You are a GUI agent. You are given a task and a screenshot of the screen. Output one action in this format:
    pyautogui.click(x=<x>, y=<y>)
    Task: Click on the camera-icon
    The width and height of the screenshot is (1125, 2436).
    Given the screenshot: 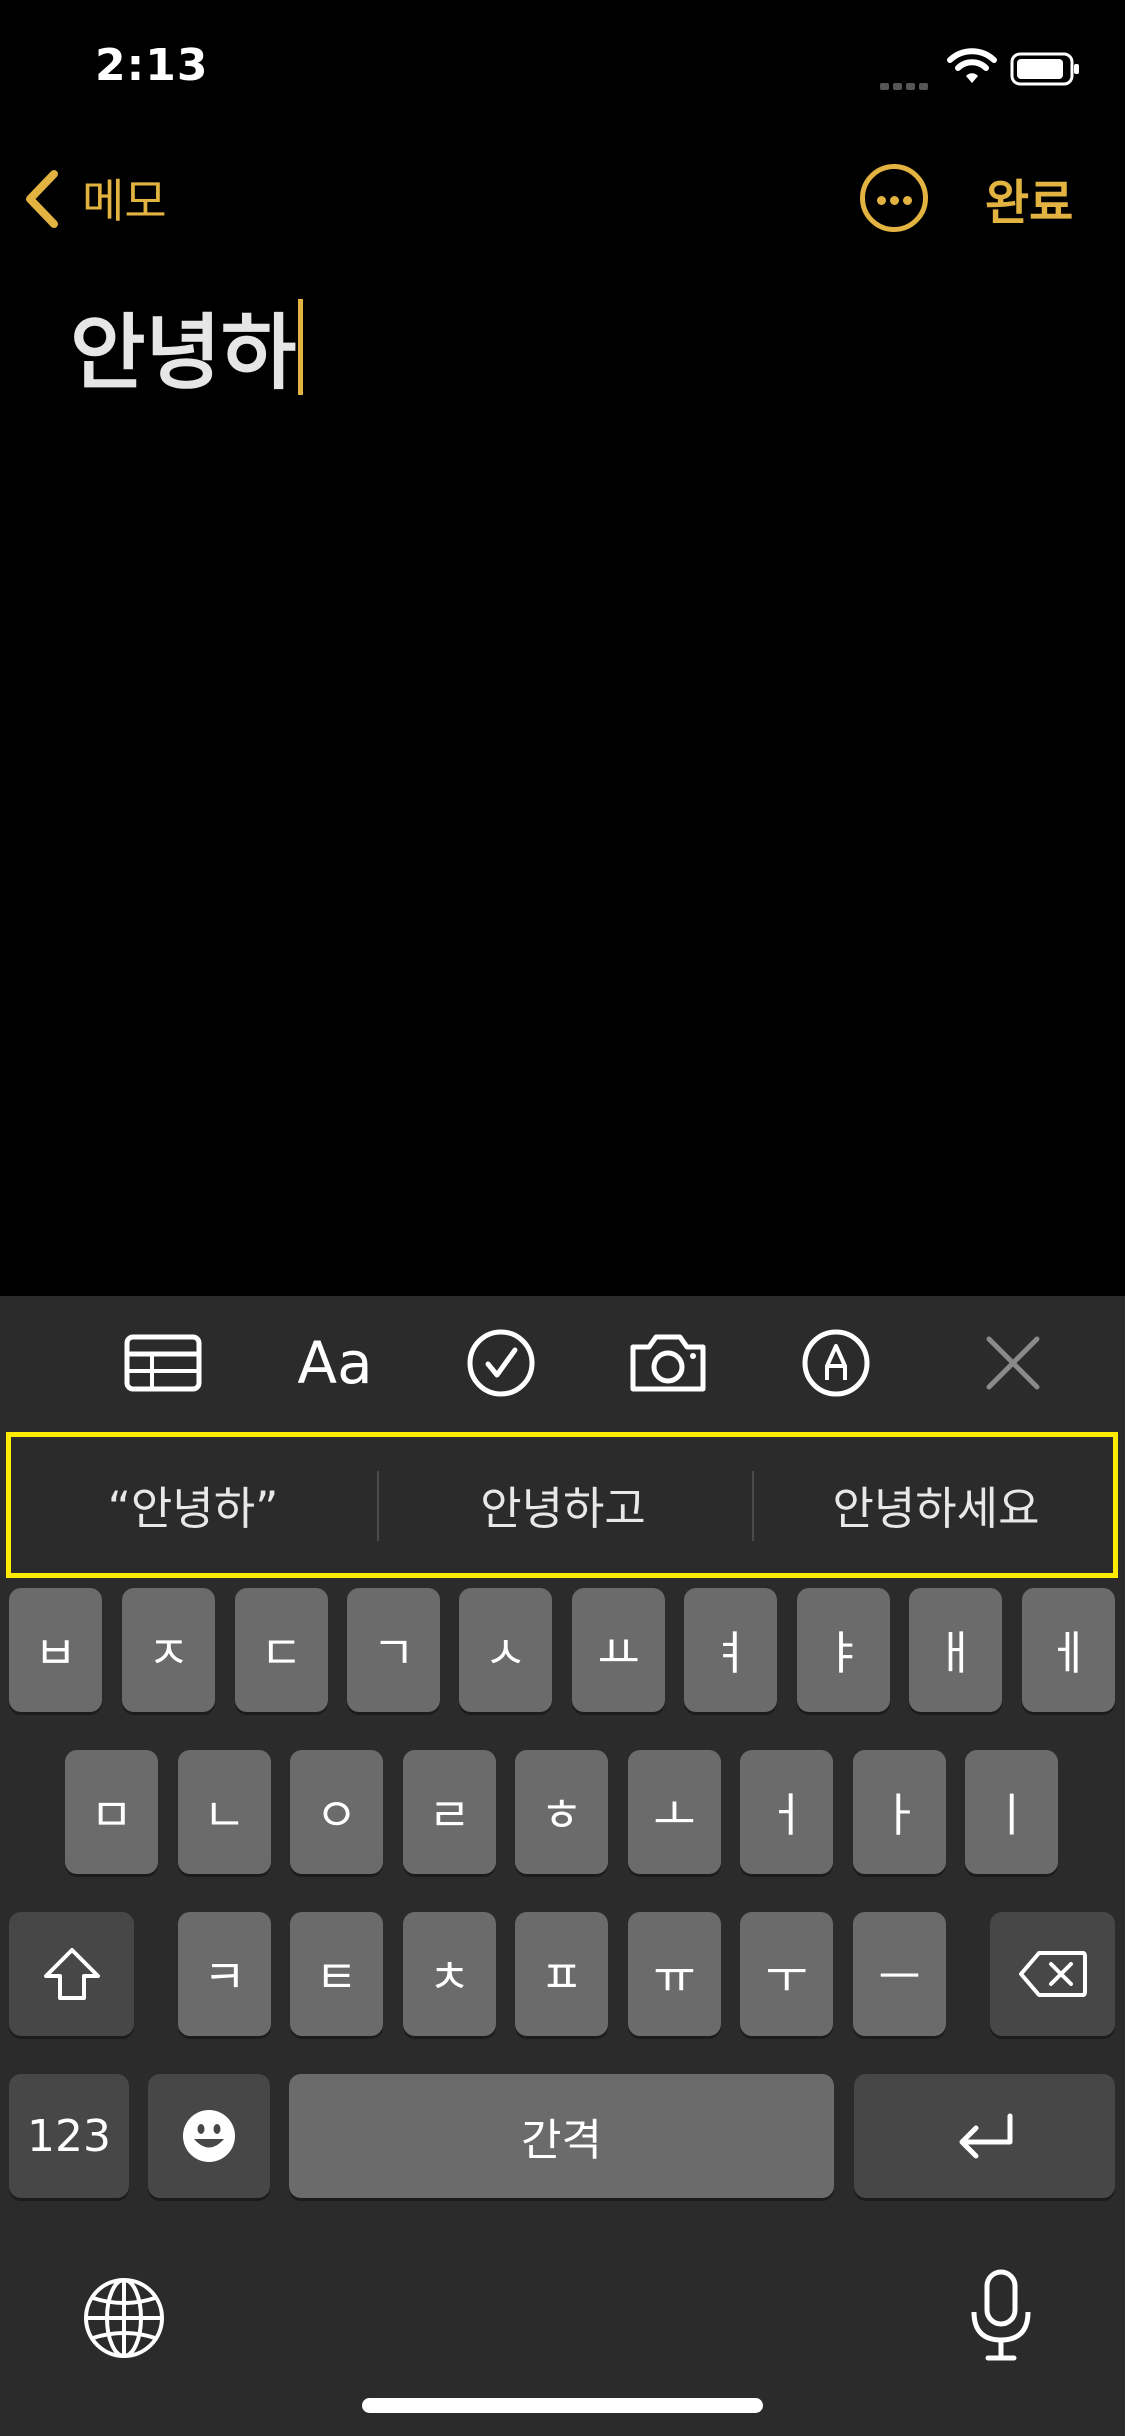 What is the action you would take?
    pyautogui.click(x=668, y=1362)
    